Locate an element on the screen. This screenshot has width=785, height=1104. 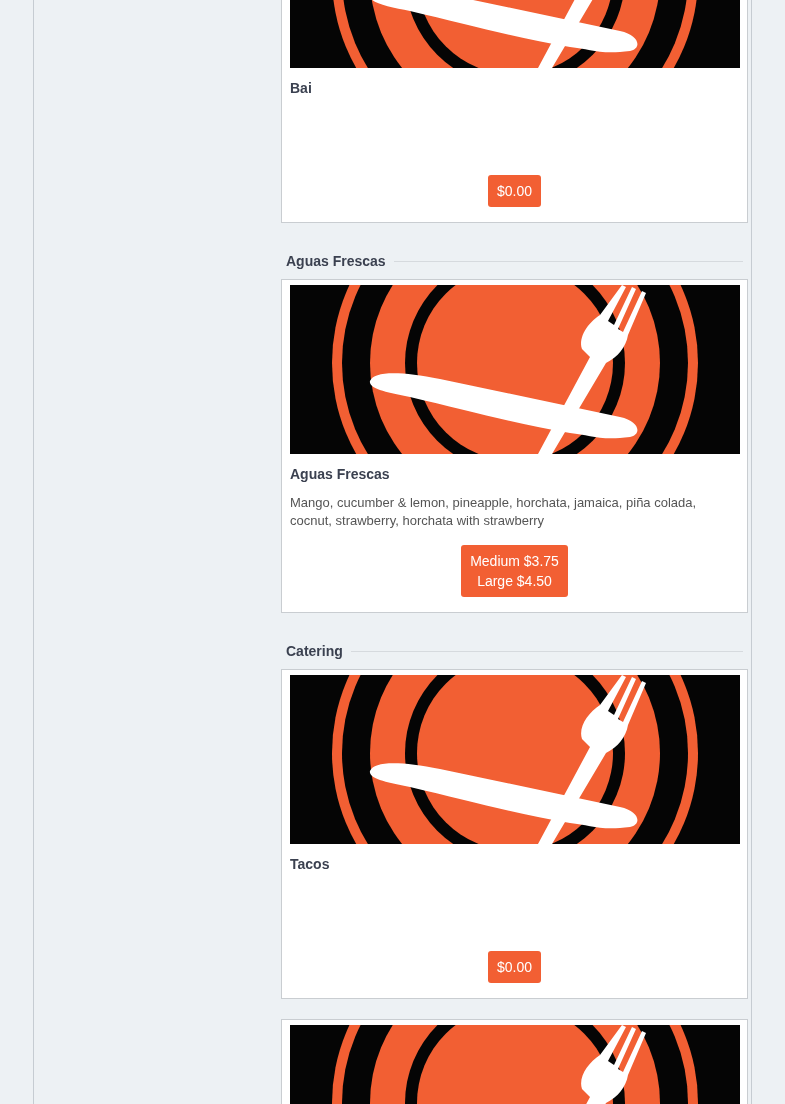
item-name: Tacos is located at coordinates (310, 864).